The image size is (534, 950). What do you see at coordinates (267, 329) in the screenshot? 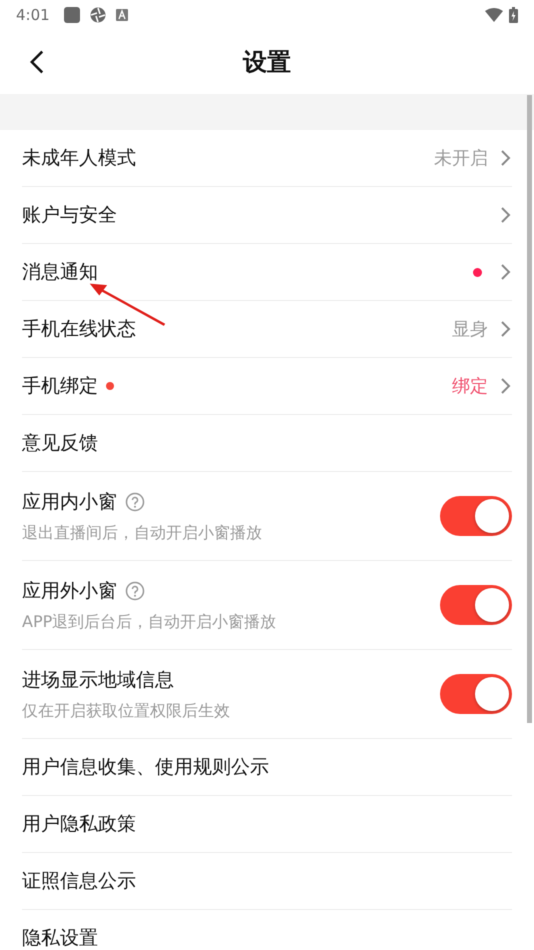
I see `settings-row: 手机在线状态 显身` at bounding box center [267, 329].